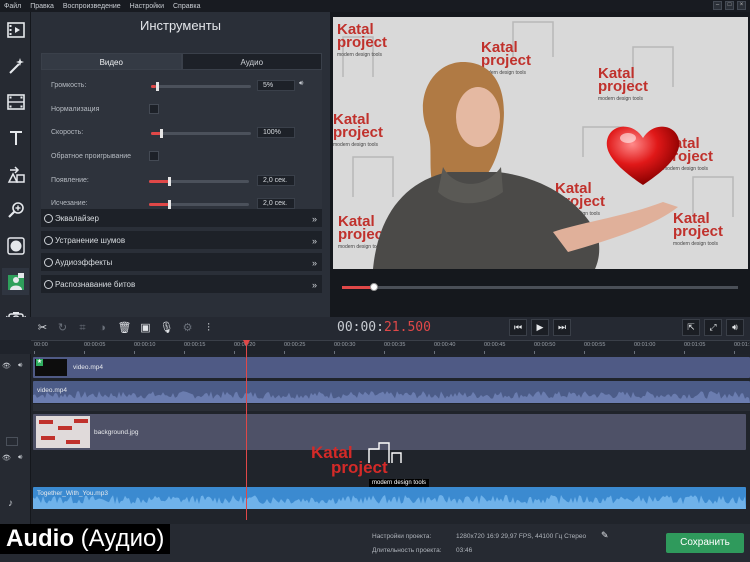 This screenshot has height=562, width=750. What do you see at coordinates (373, 287) in the screenshot?
I see `scrubber-knob` at bounding box center [373, 287].